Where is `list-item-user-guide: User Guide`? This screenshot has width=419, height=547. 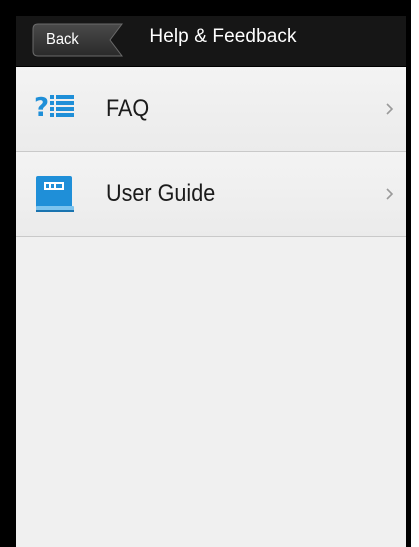
list-item-user-guide: User Guide is located at coordinates (211, 194).